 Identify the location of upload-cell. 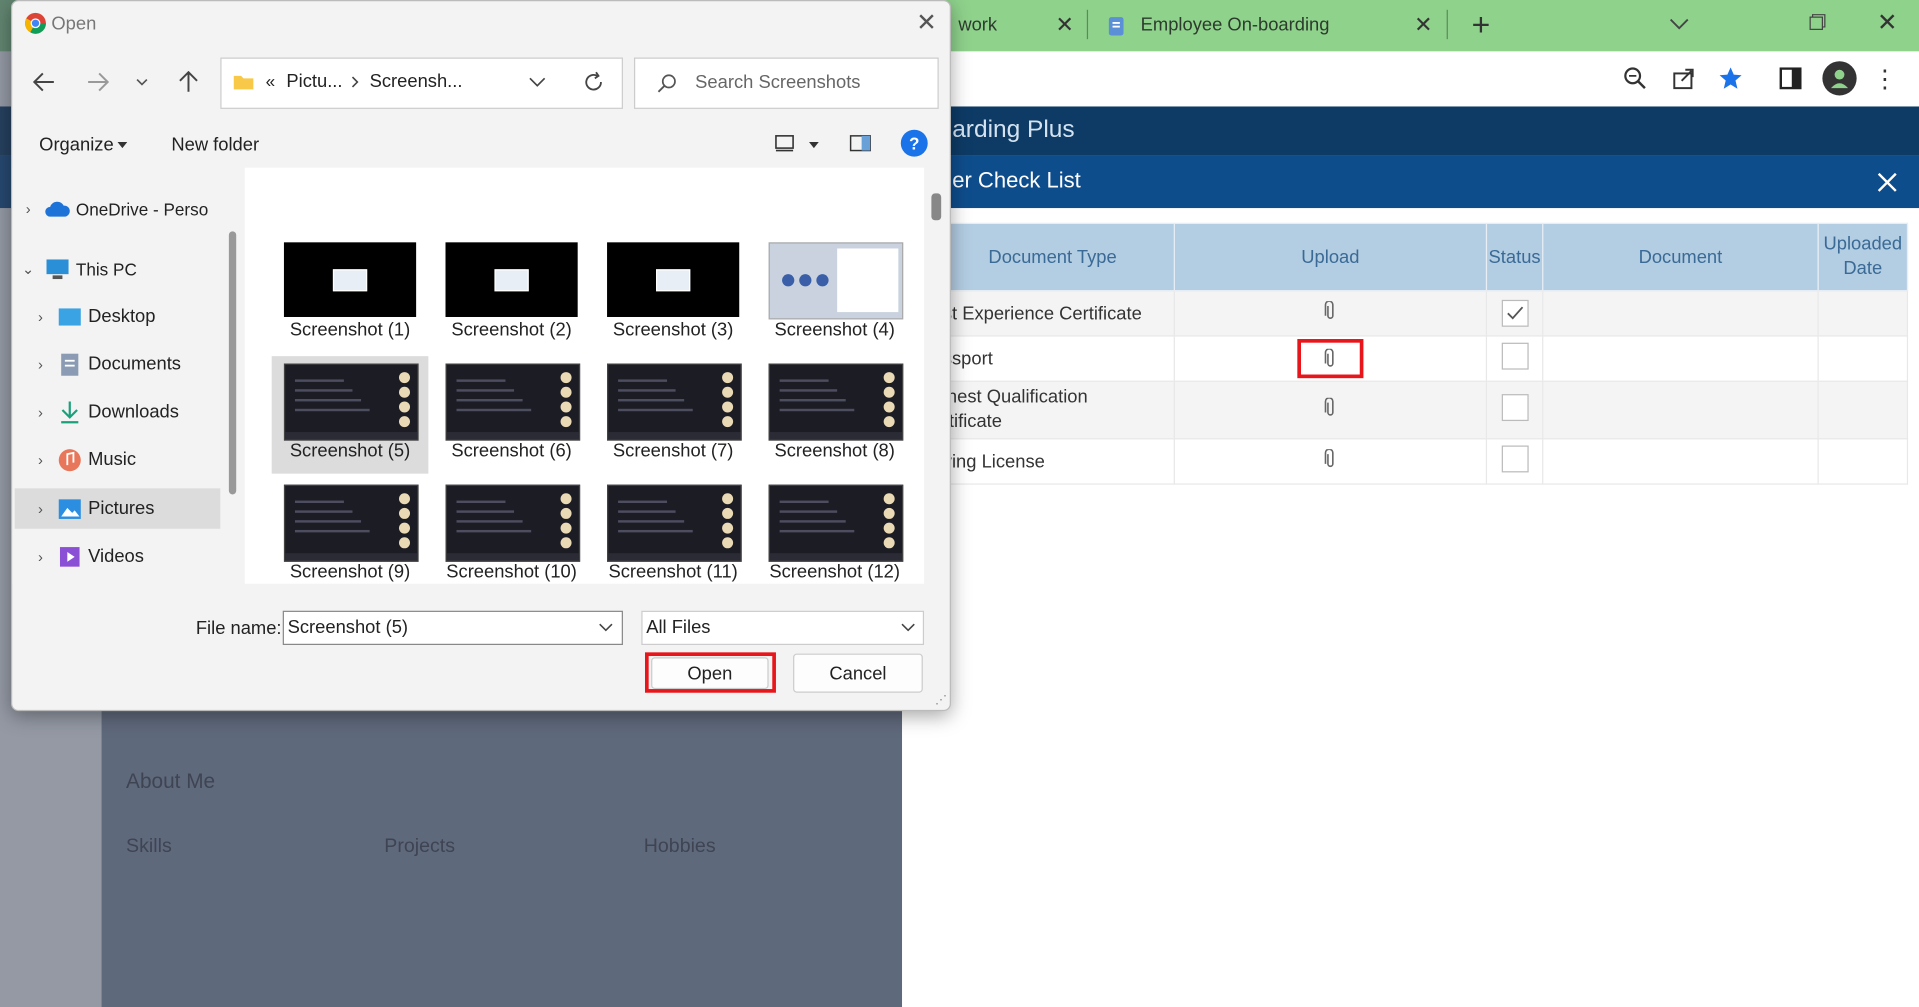
(1330, 461).